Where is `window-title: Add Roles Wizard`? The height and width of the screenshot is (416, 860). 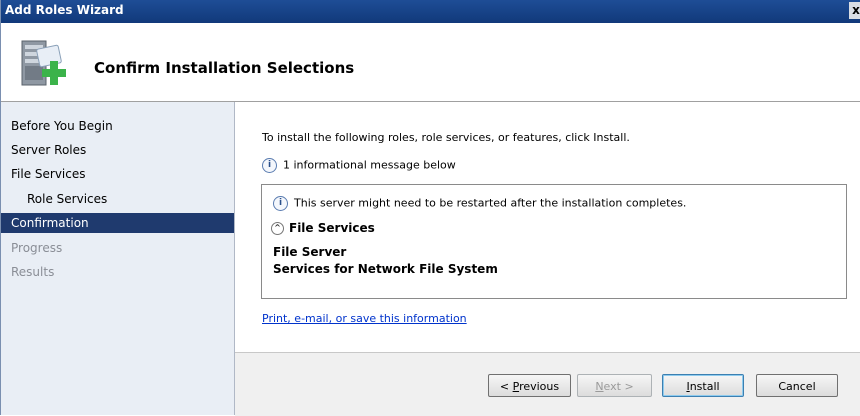 window-title: Add Roles Wizard is located at coordinates (64, 10).